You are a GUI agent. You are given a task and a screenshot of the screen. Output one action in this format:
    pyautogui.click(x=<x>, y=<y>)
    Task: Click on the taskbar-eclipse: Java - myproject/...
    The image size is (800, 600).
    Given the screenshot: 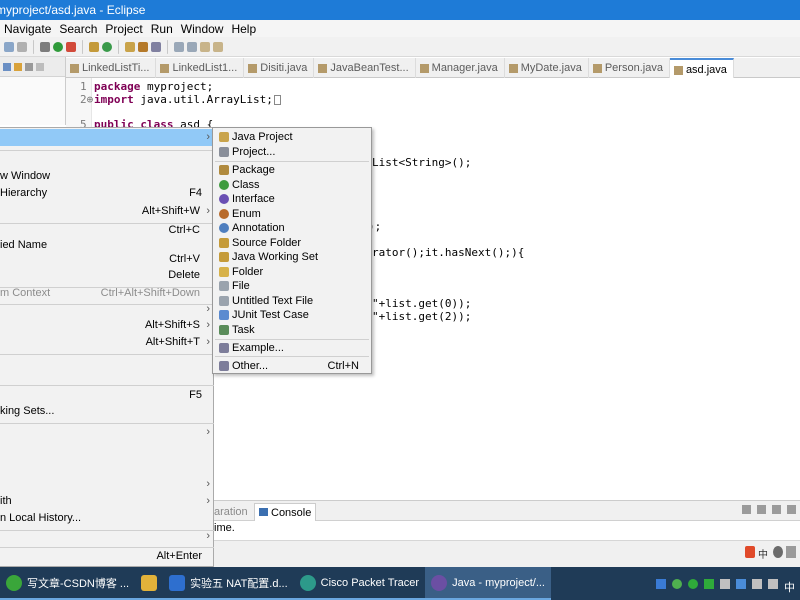 What is the action you would take?
    pyautogui.click(x=488, y=583)
    